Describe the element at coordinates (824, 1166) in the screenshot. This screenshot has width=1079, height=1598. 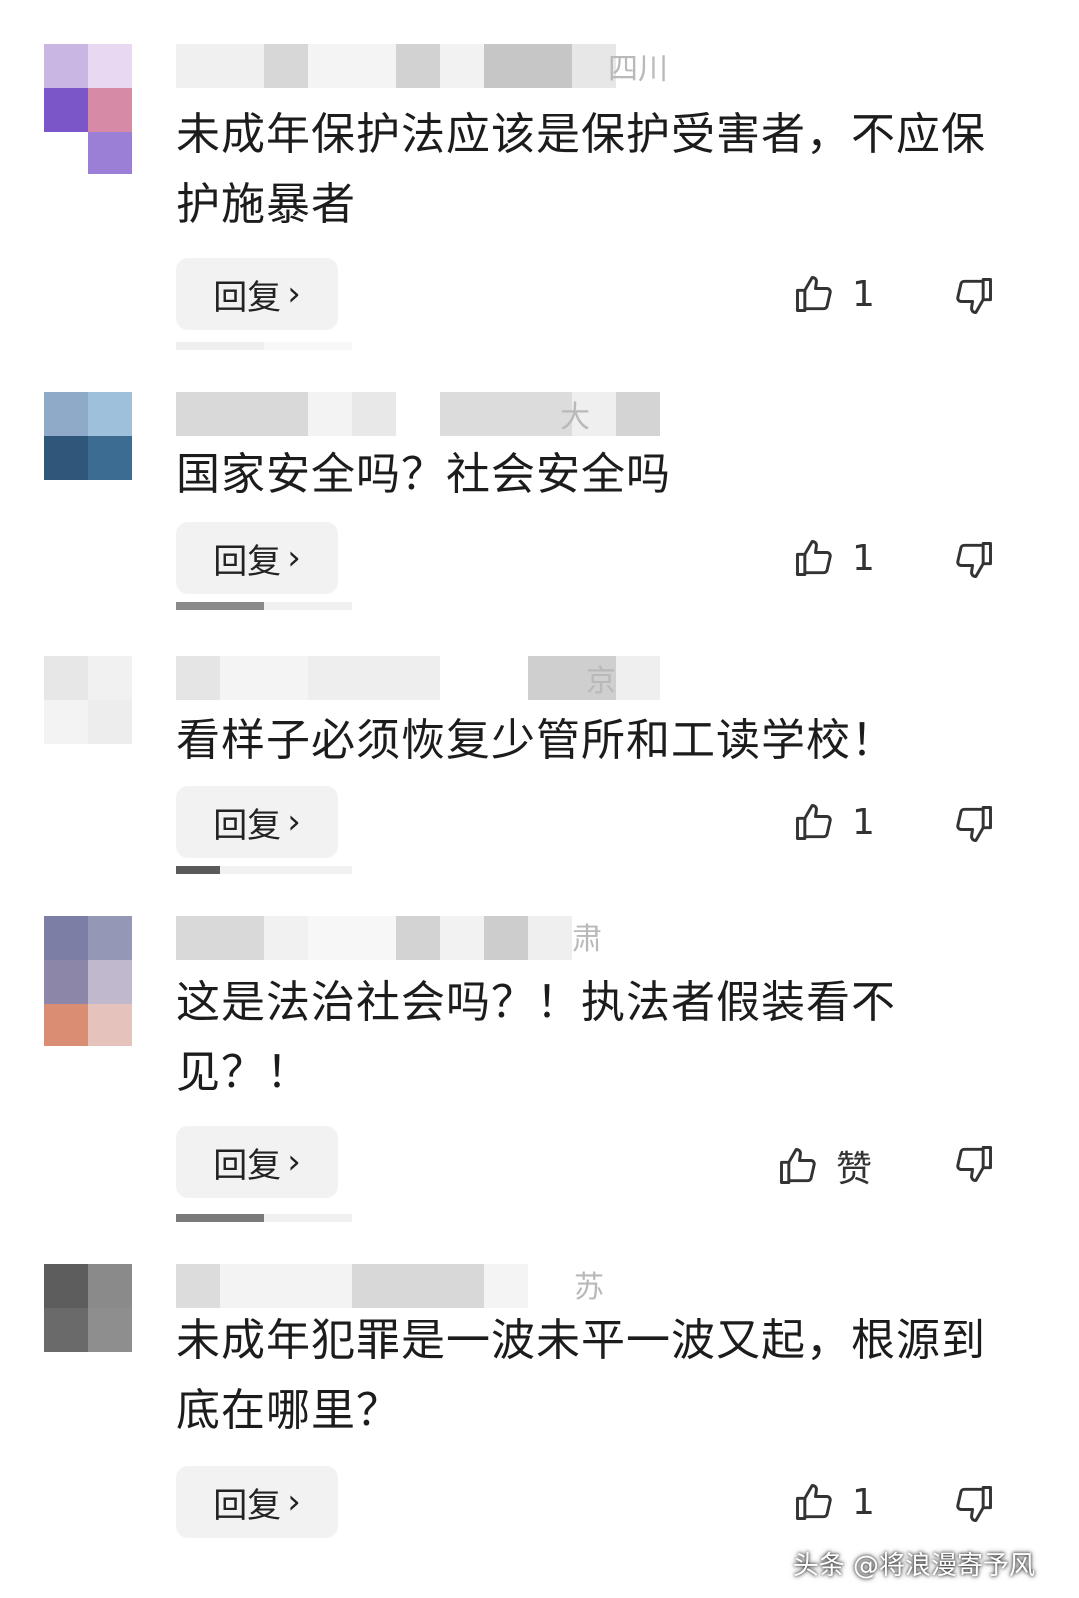
I see `like-button: 赞` at that location.